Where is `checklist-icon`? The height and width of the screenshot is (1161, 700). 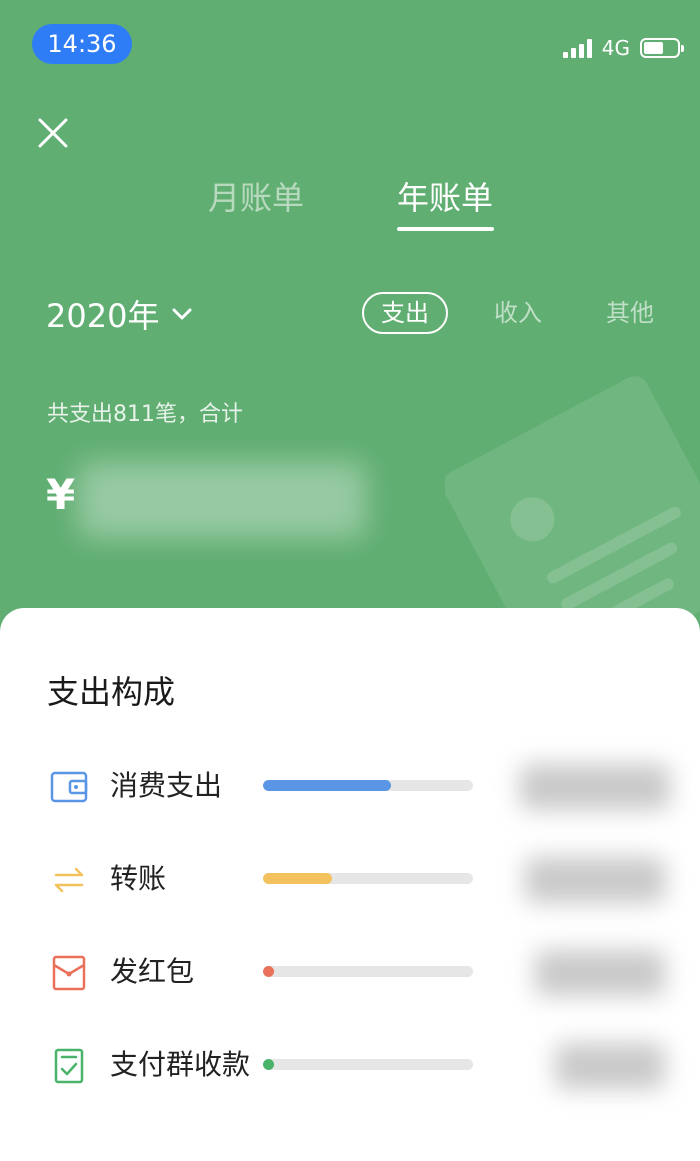 checklist-icon is located at coordinates (69, 1066).